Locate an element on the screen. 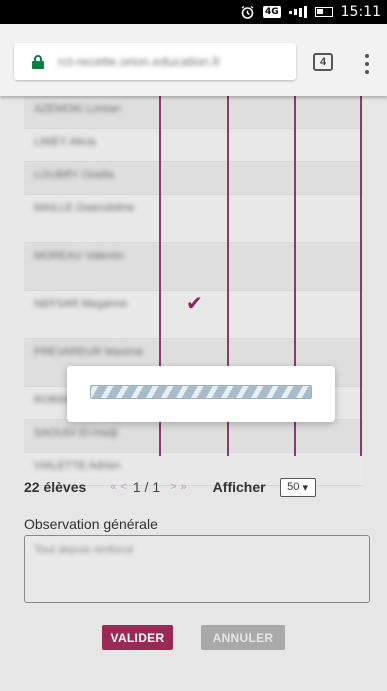 This screenshot has width=387, height=691. table-row: MOREAU Valentin is located at coordinates (193, 267).